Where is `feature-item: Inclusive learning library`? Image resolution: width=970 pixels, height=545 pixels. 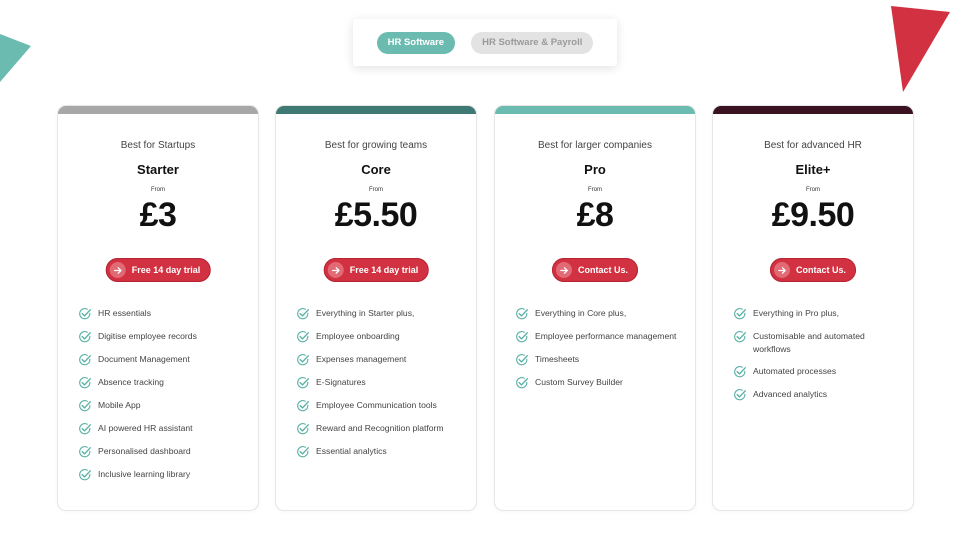
feature-item: Inclusive learning library is located at coordinates (163, 475).